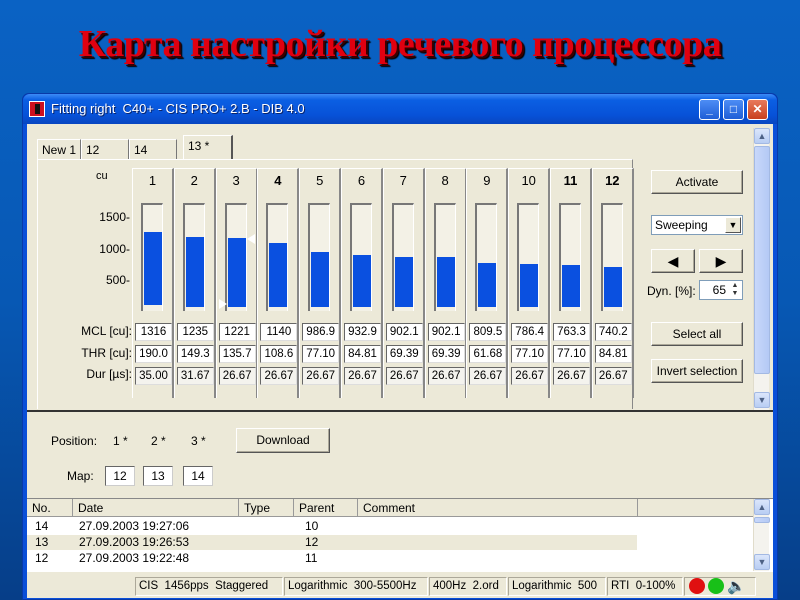 This screenshot has width=800, height=600. I want to click on channel-8: 8 902.1 69.39 26.67, so click(445, 283).